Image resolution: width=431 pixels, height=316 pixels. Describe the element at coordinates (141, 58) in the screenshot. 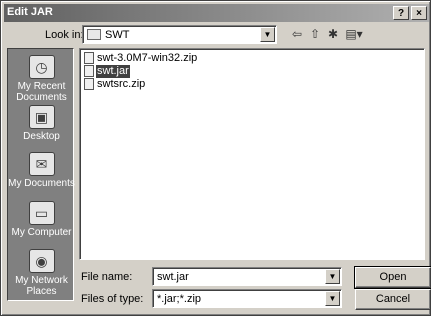

I see `list-item: swt-3.0M7-win32.zip` at that location.